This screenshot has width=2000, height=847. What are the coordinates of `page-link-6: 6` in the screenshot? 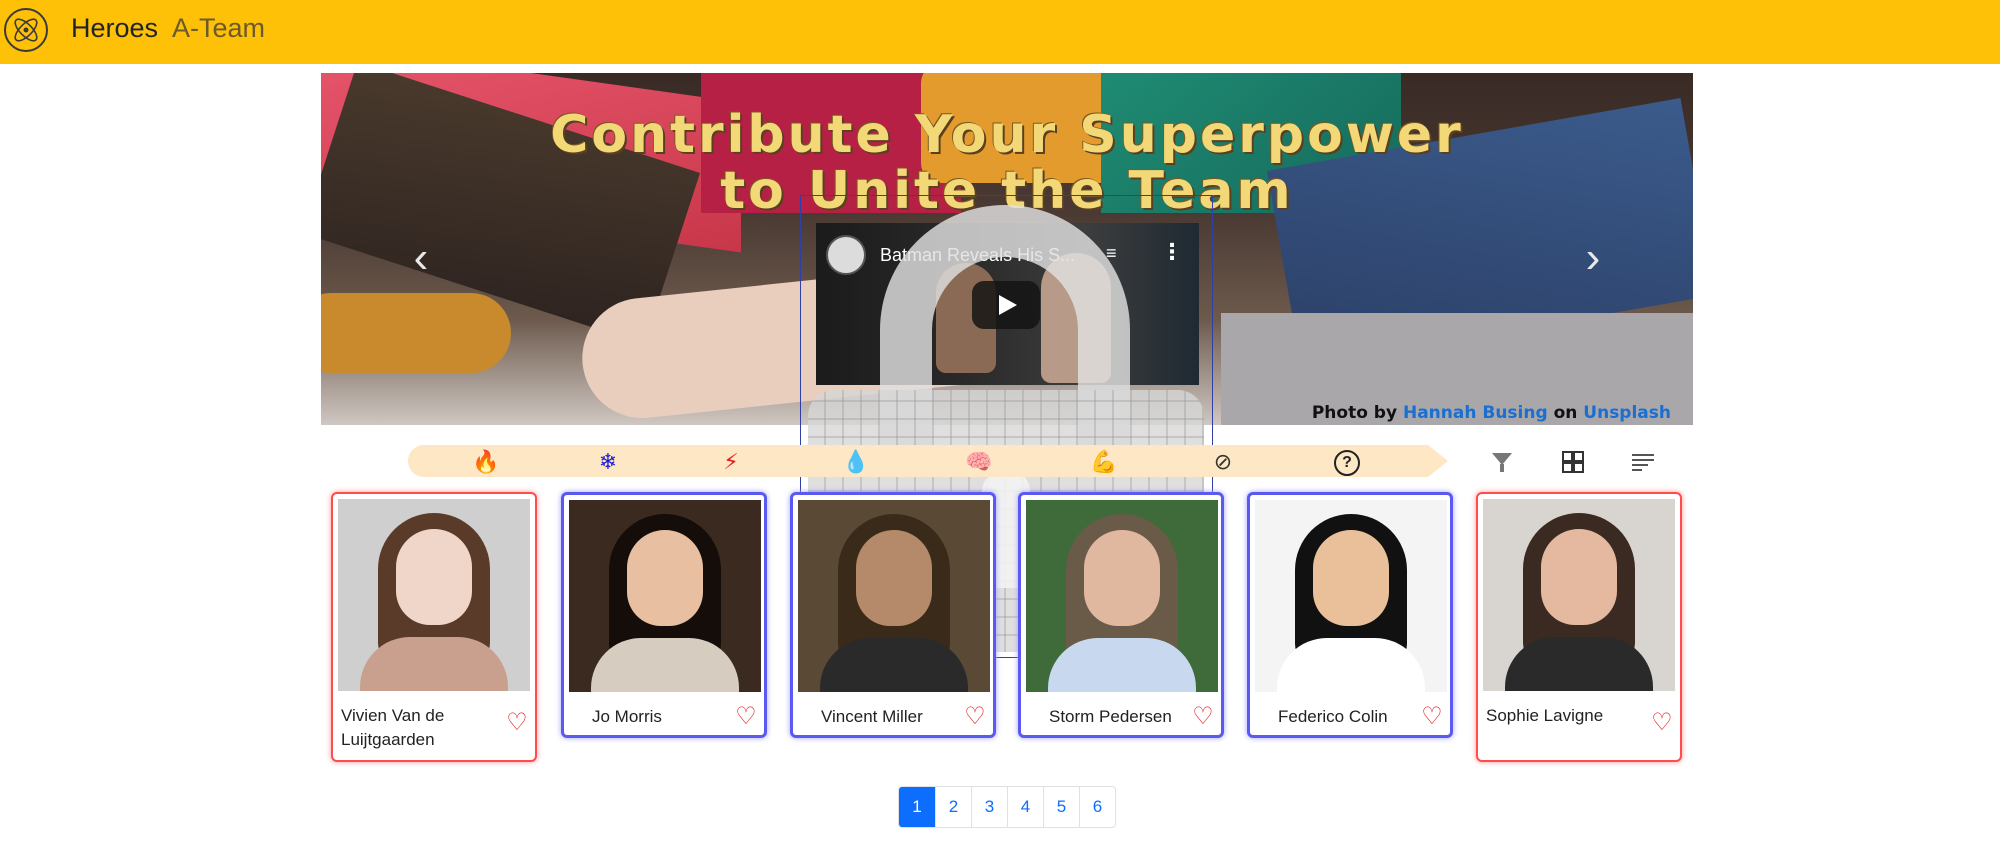 It's located at (1097, 807).